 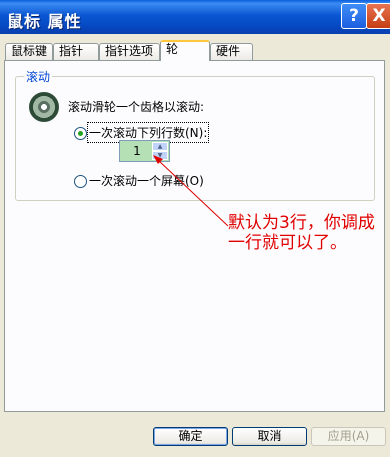 What do you see at coordinates (269, 436) in the screenshot?
I see `cancel-button: 取消` at bounding box center [269, 436].